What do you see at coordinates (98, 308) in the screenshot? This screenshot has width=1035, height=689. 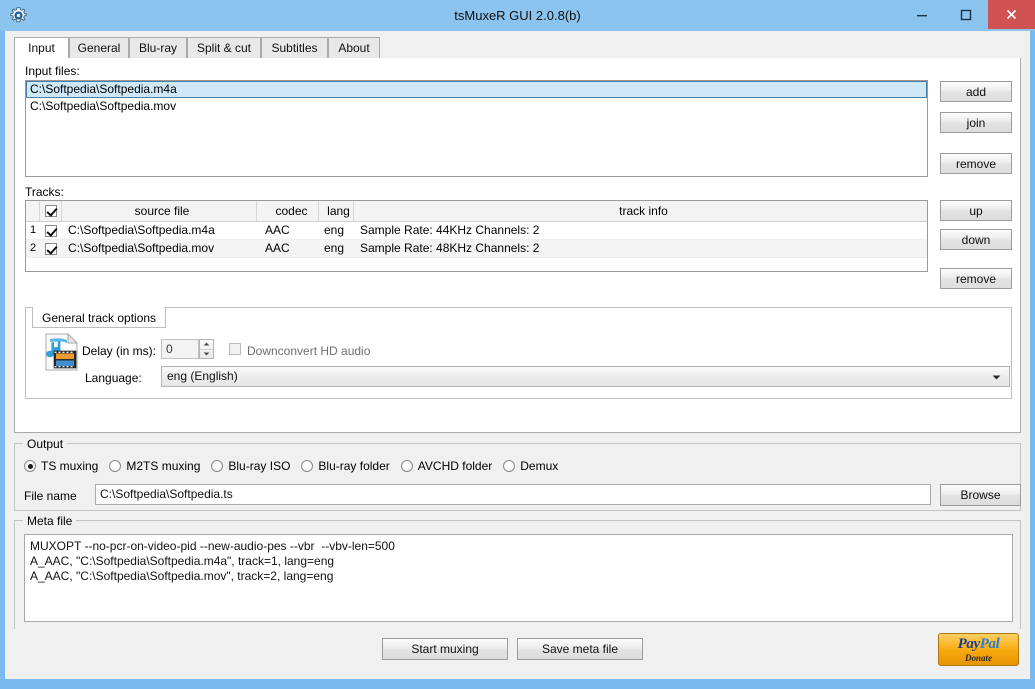 I see `tab-seam` at bounding box center [98, 308].